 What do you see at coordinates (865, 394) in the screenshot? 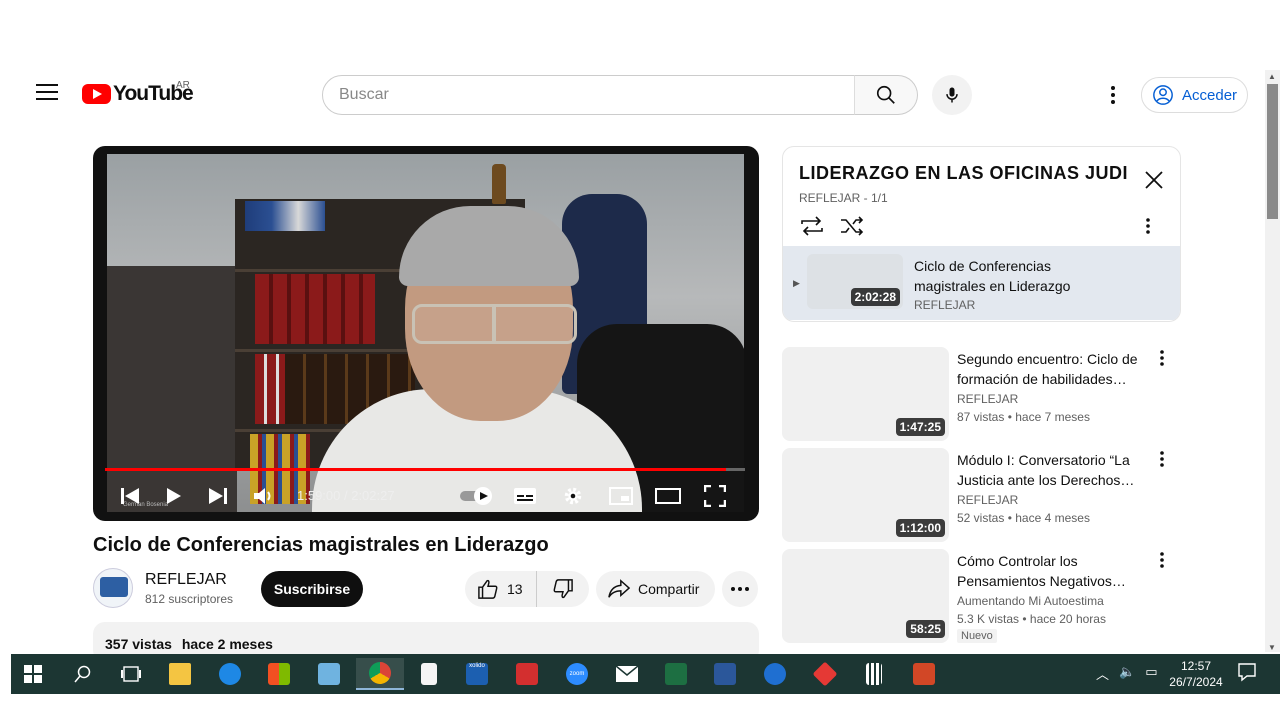
I see `recommended-thumbnail: 1:47:25` at bounding box center [865, 394].